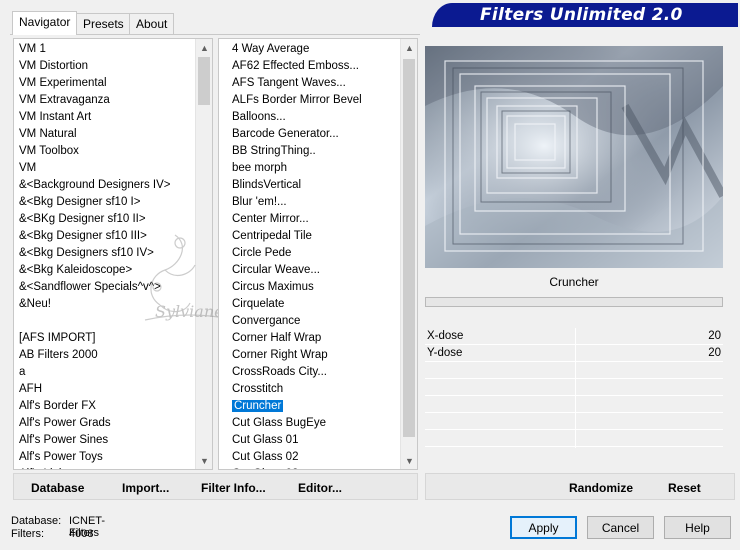  Describe the element at coordinates (104, 219) in the screenshot. I see `category-item: &<BKg Designer sf10 II>` at that location.